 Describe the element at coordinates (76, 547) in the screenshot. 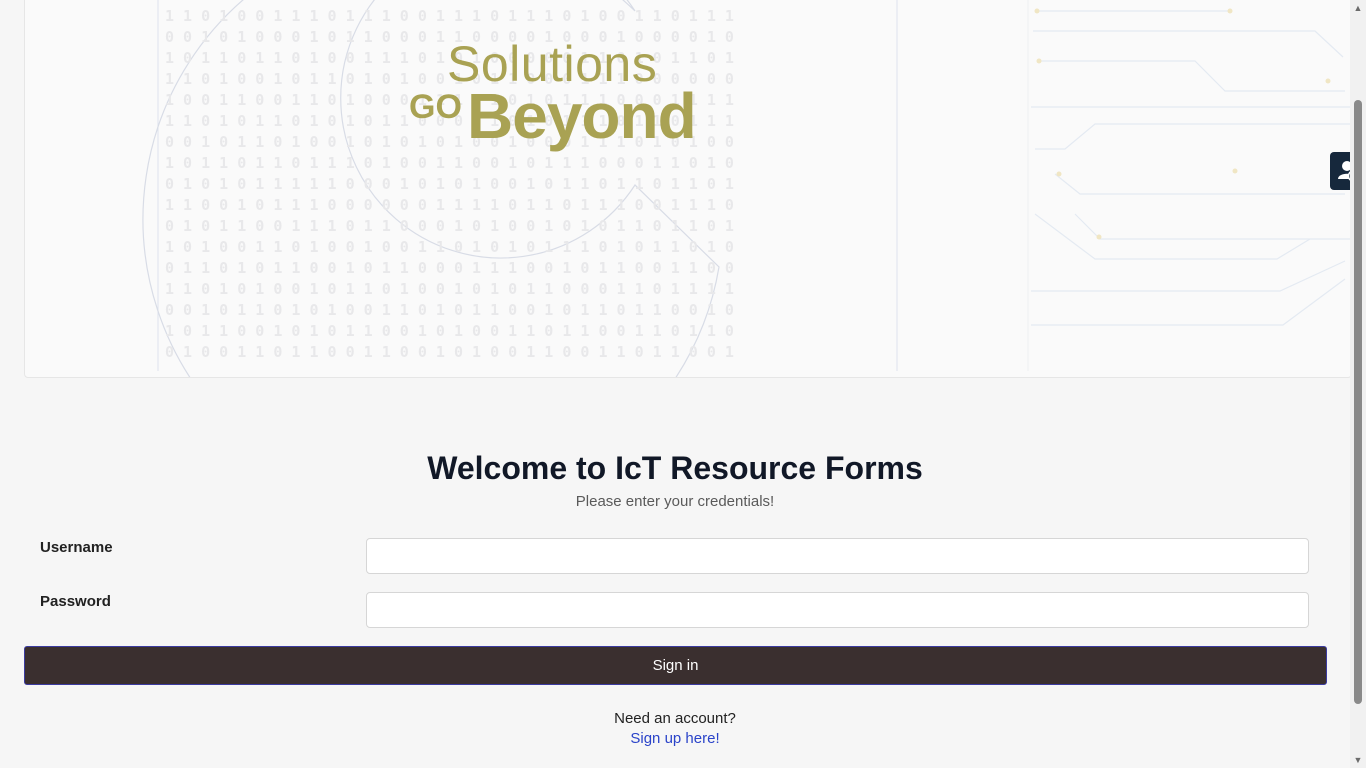

I see `username-label: Username` at that location.